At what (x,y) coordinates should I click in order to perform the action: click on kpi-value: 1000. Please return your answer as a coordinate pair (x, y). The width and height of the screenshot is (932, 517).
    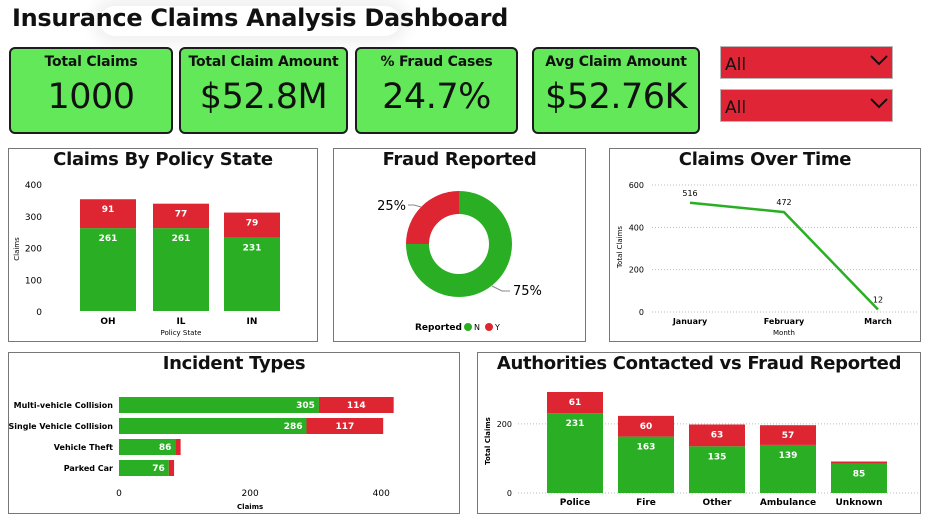
    Looking at the image, I should click on (91, 97).